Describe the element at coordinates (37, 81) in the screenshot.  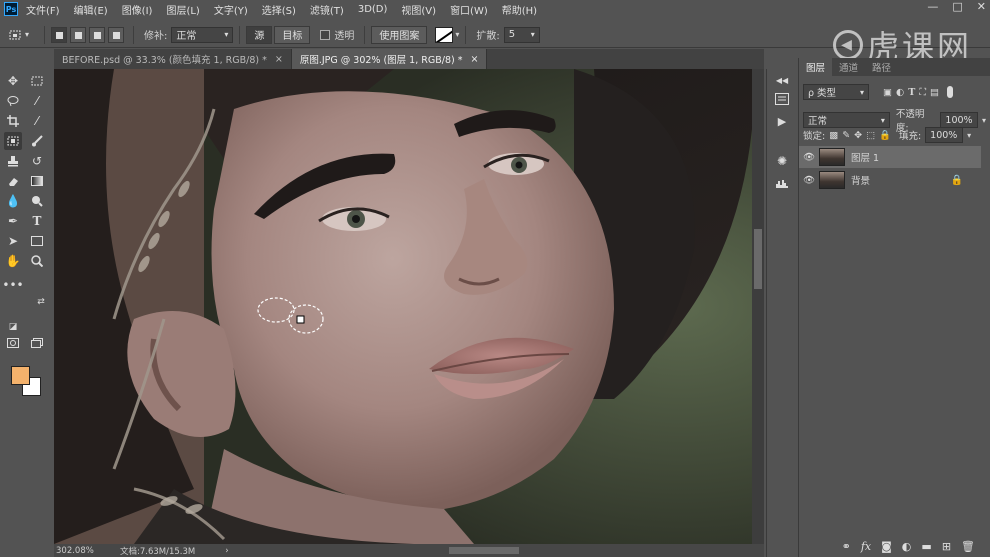
I see `marquee-tool-icon` at that location.